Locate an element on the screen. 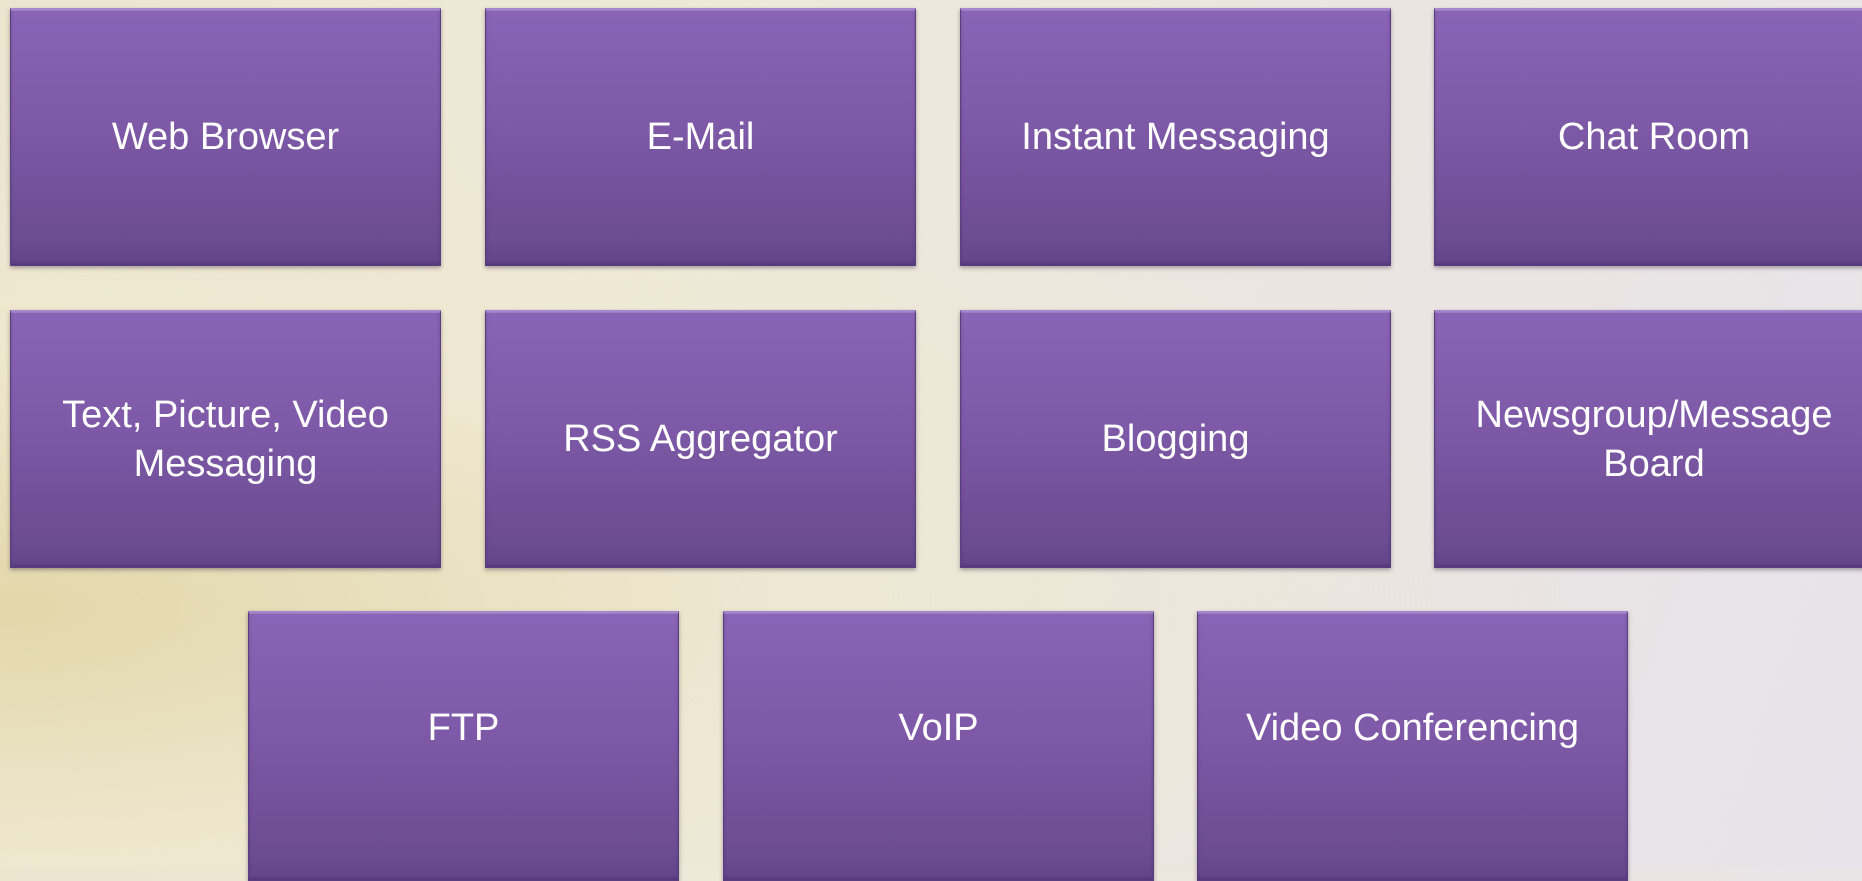 The image size is (1862, 881). tile-newsgroup-message-board: Newsgroup/Message Board is located at coordinates (1648, 439).